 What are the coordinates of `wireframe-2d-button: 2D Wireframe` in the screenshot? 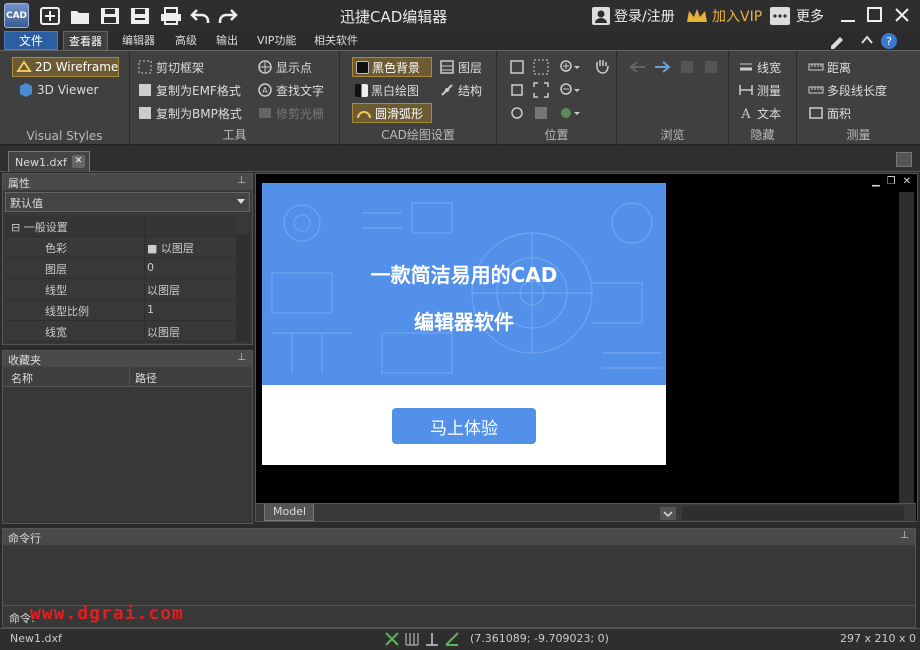 It's located at (65, 67).